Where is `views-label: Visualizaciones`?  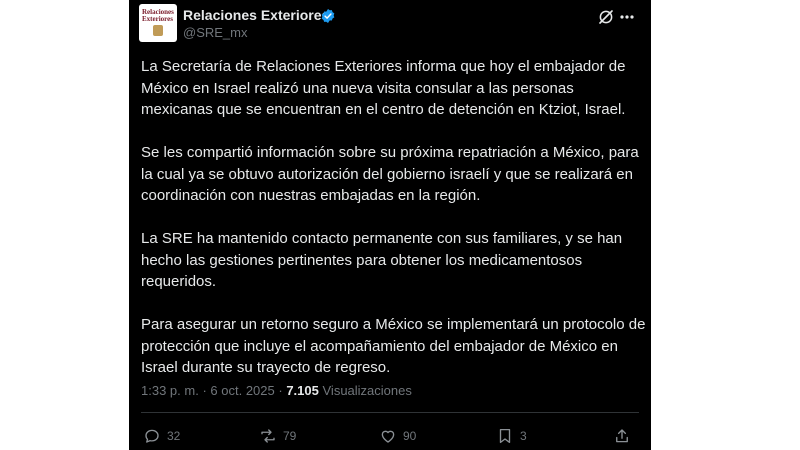 views-label: Visualizaciones is located at coordinates (367, 390).